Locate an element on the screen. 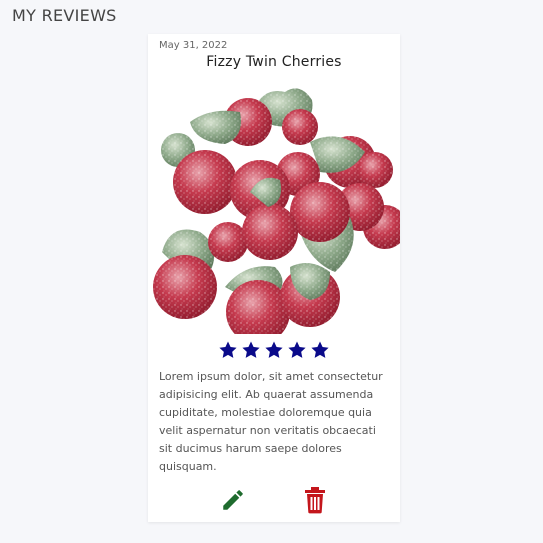  trash-icon is located at coordinates (315, 500).